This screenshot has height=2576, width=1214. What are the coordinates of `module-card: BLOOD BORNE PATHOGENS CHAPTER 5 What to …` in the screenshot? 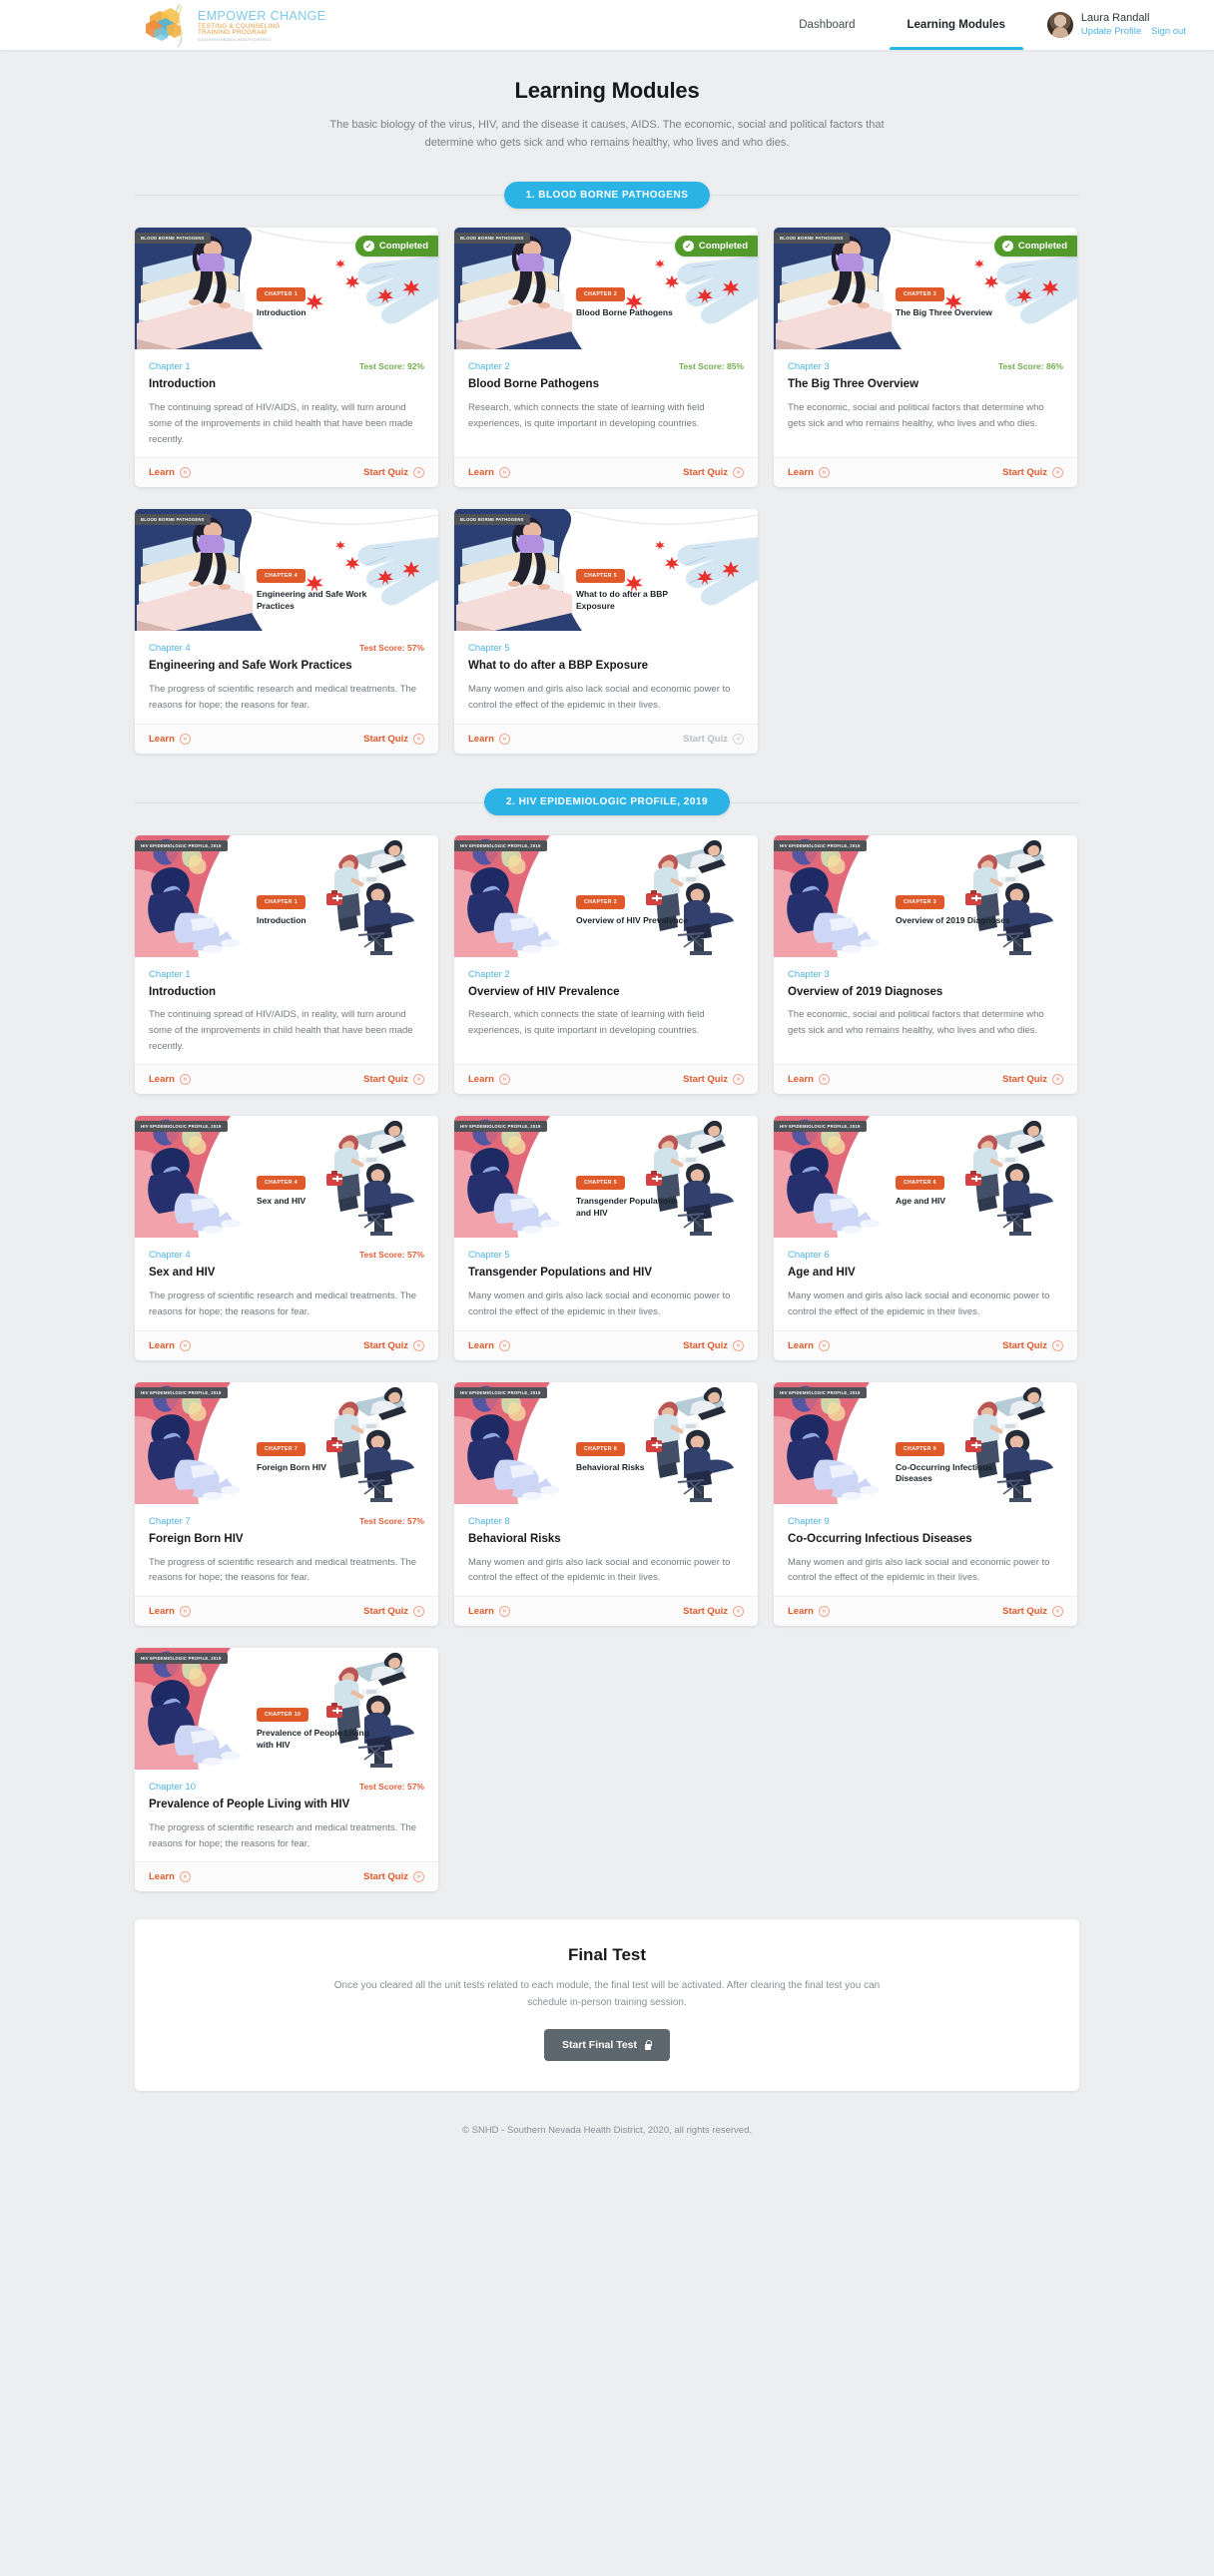 It's located at (606, 632).